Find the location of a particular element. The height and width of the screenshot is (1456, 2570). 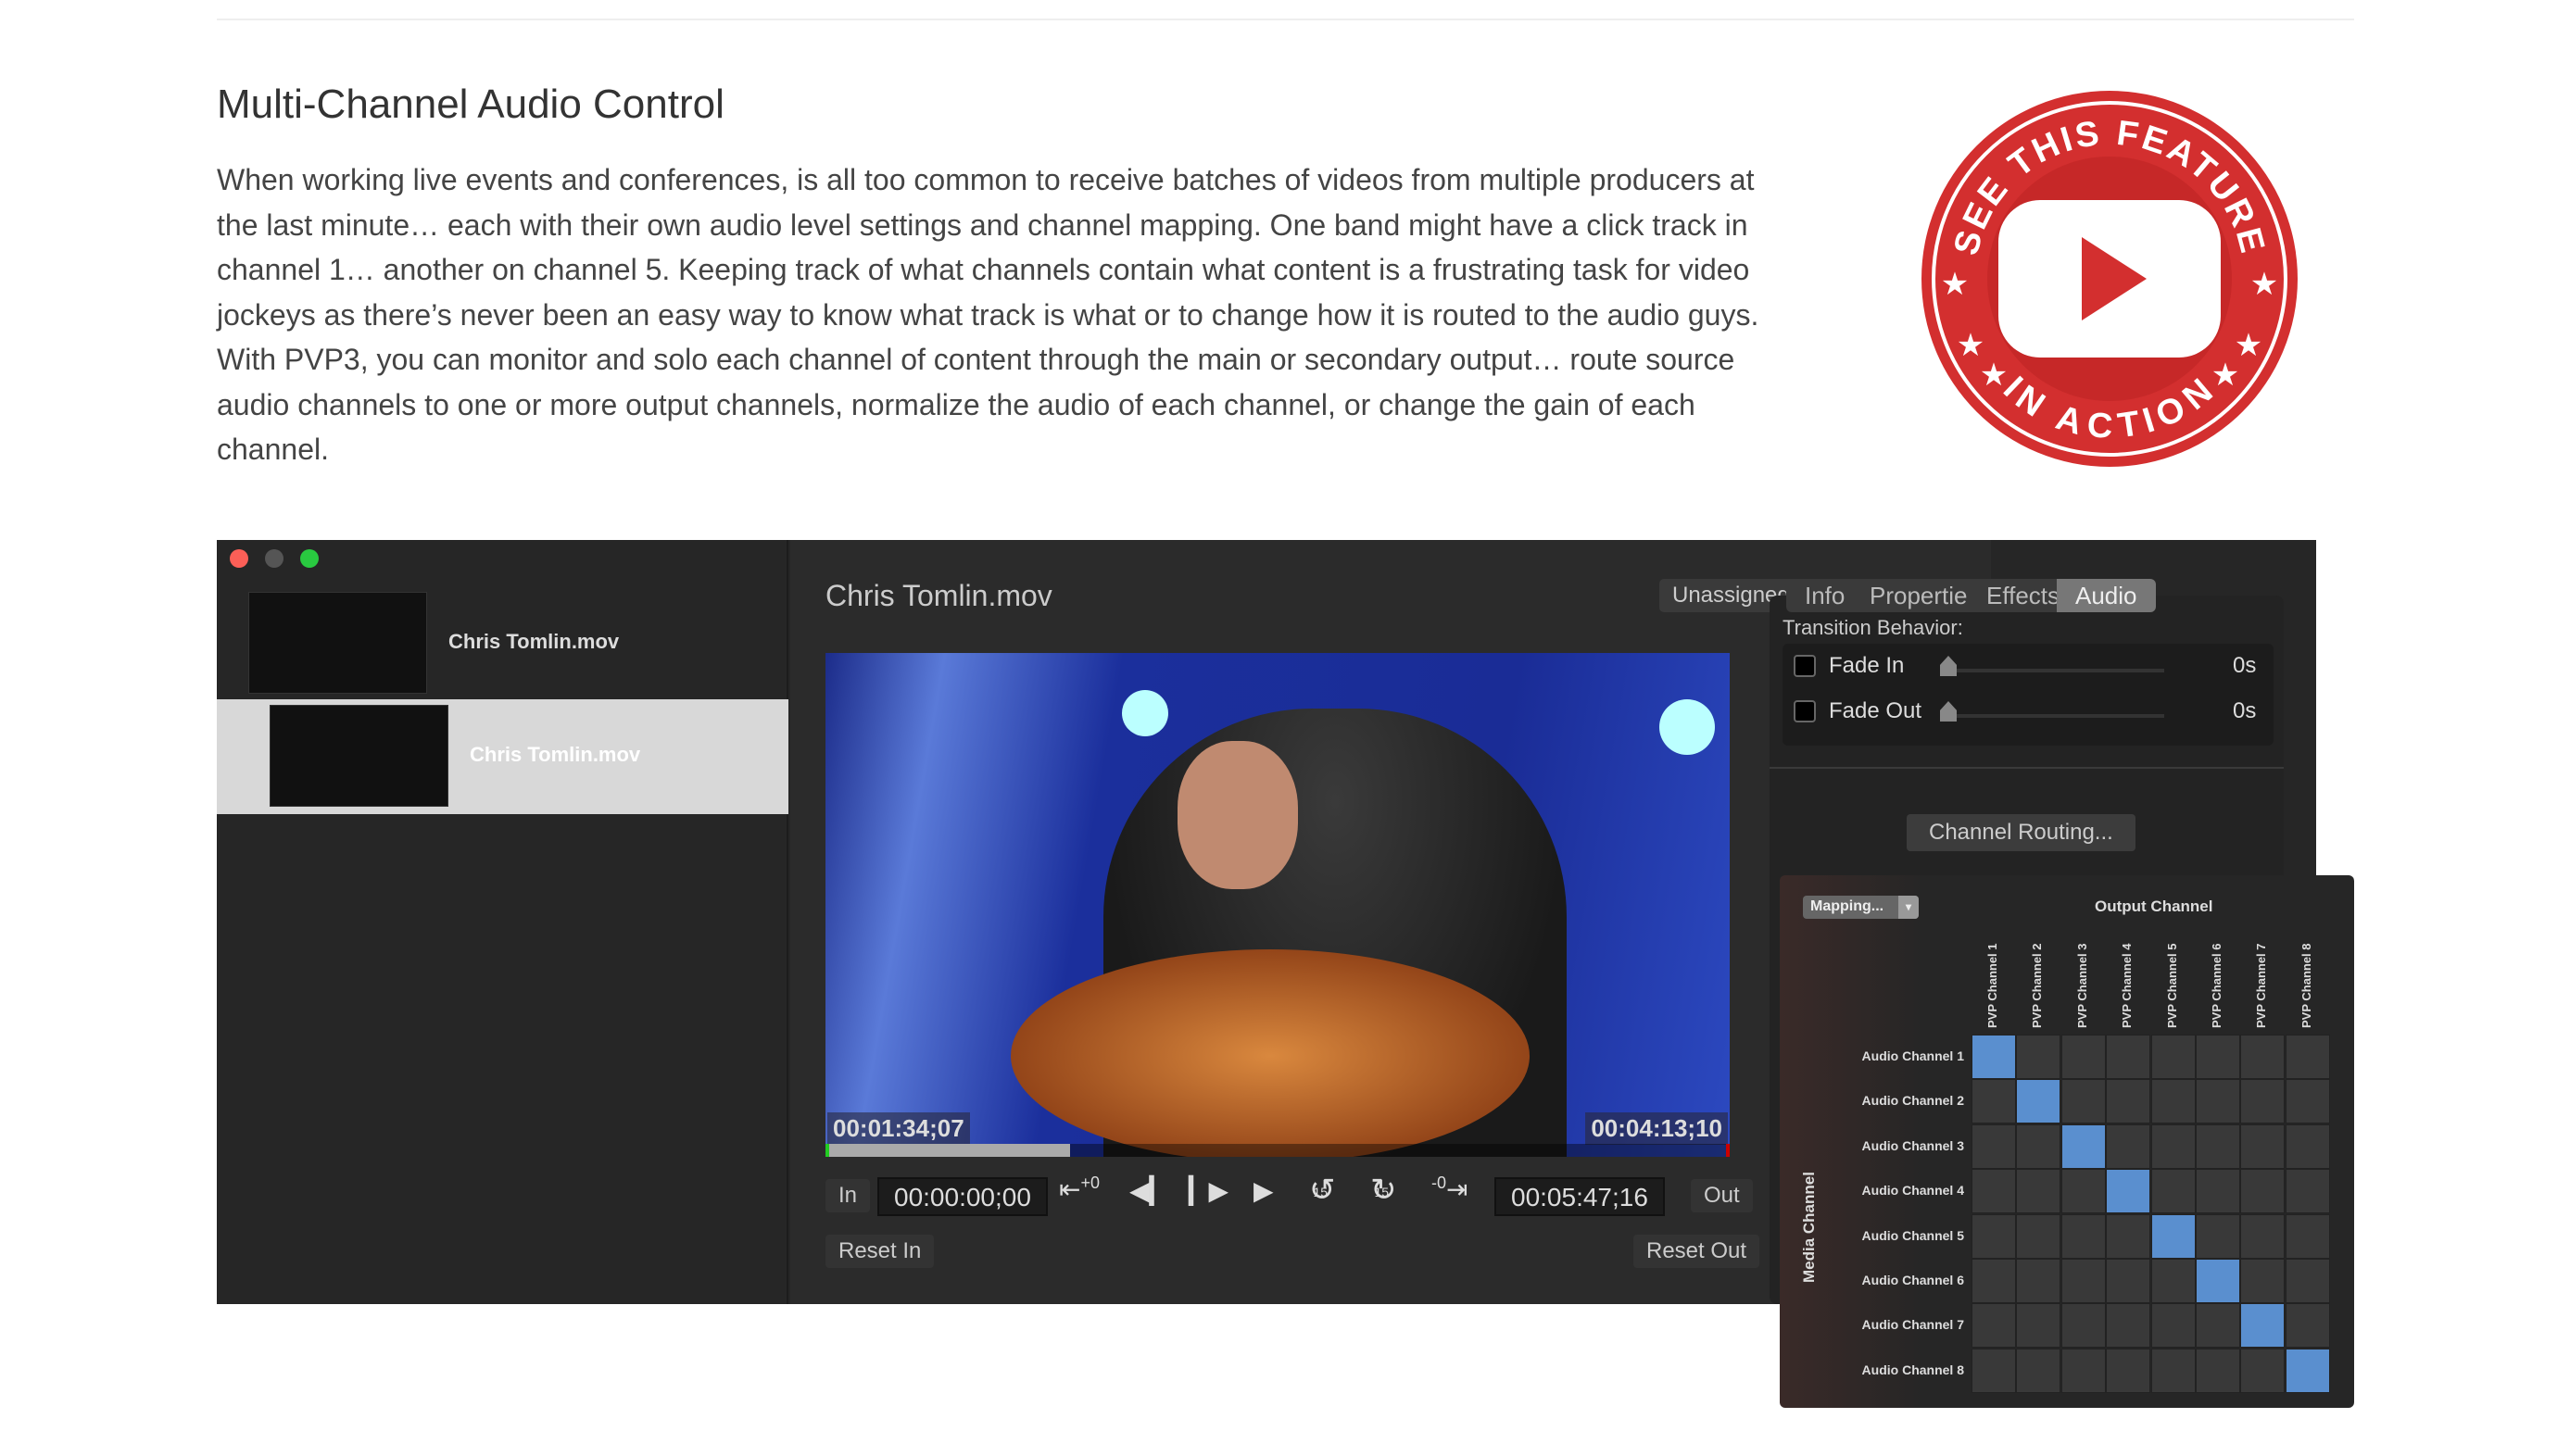

output-channel-label: PVP Channel 7 is located at coordinates (2261, 985).